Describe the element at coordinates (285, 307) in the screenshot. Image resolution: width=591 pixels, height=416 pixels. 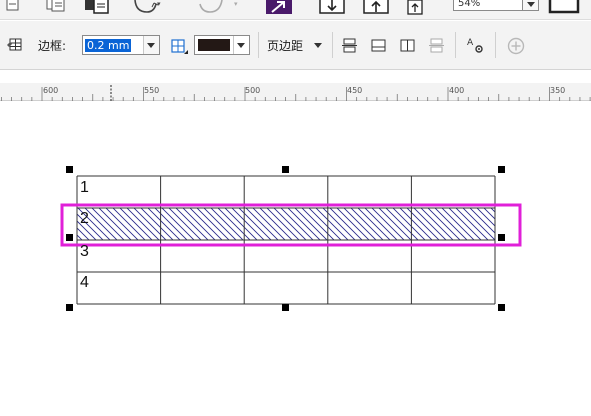
I see `selection-handle-bottom-center` at that location.